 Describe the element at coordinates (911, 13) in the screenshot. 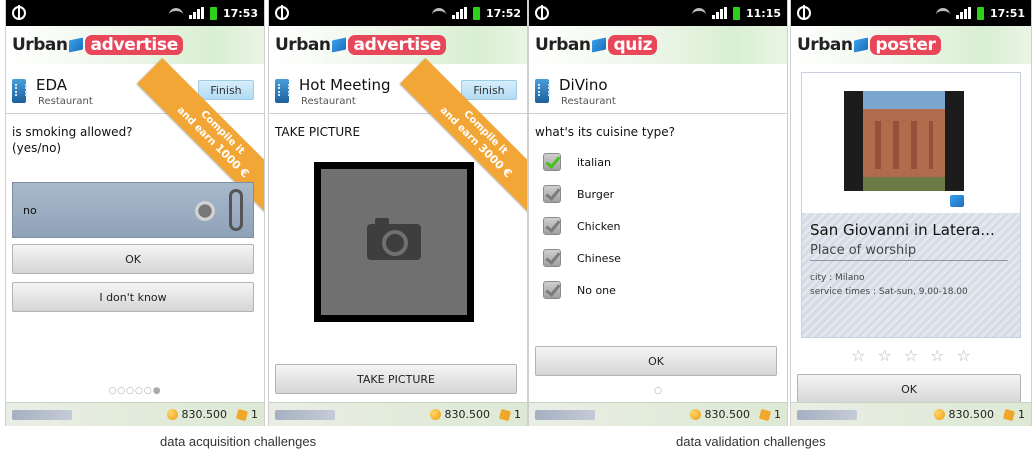

I see `status-bar: 17:51` at that location.